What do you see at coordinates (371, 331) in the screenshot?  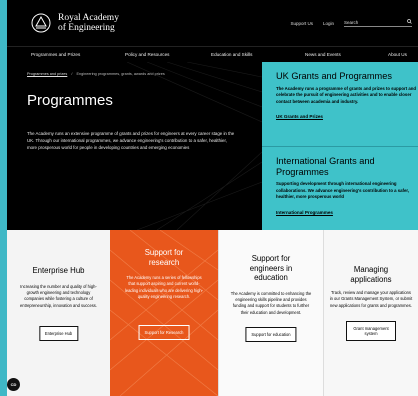 I see `grant-management-system-button: Grant management system` at bounding box center [371, 331].